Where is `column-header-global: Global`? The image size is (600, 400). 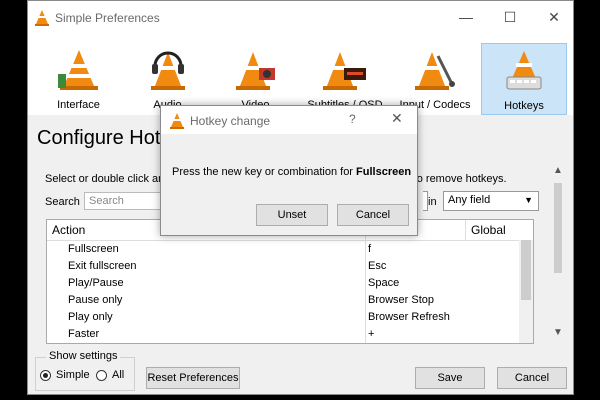 column-header-global: Global is located at coordinates (488, 230).